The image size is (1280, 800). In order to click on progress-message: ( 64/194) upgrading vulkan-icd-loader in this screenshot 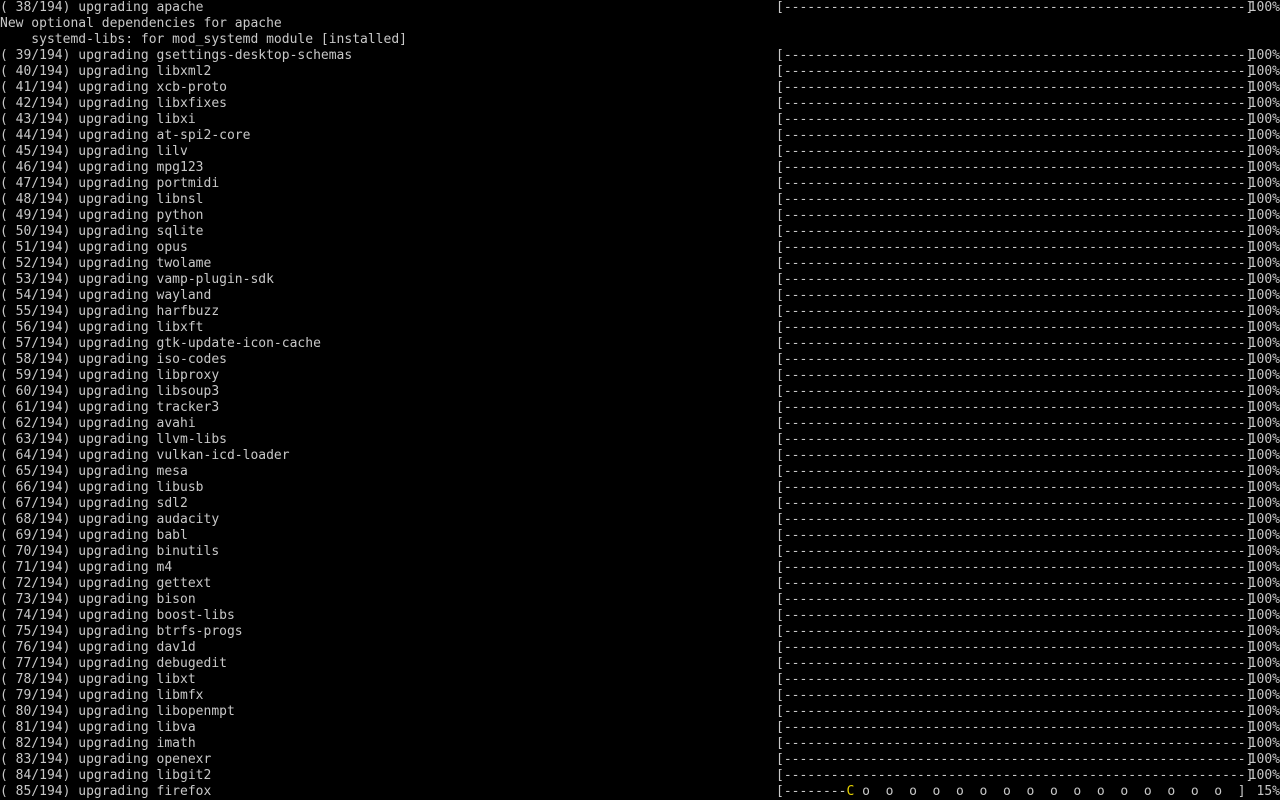, I will do `click(145, 455)`.